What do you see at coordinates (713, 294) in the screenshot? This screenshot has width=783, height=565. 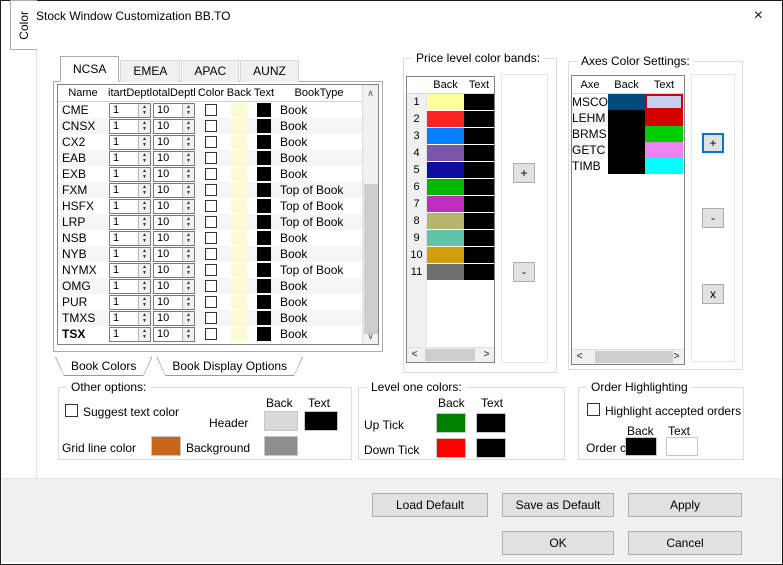 I see `delete-axe-button: x` at bounding box center [713, 294].